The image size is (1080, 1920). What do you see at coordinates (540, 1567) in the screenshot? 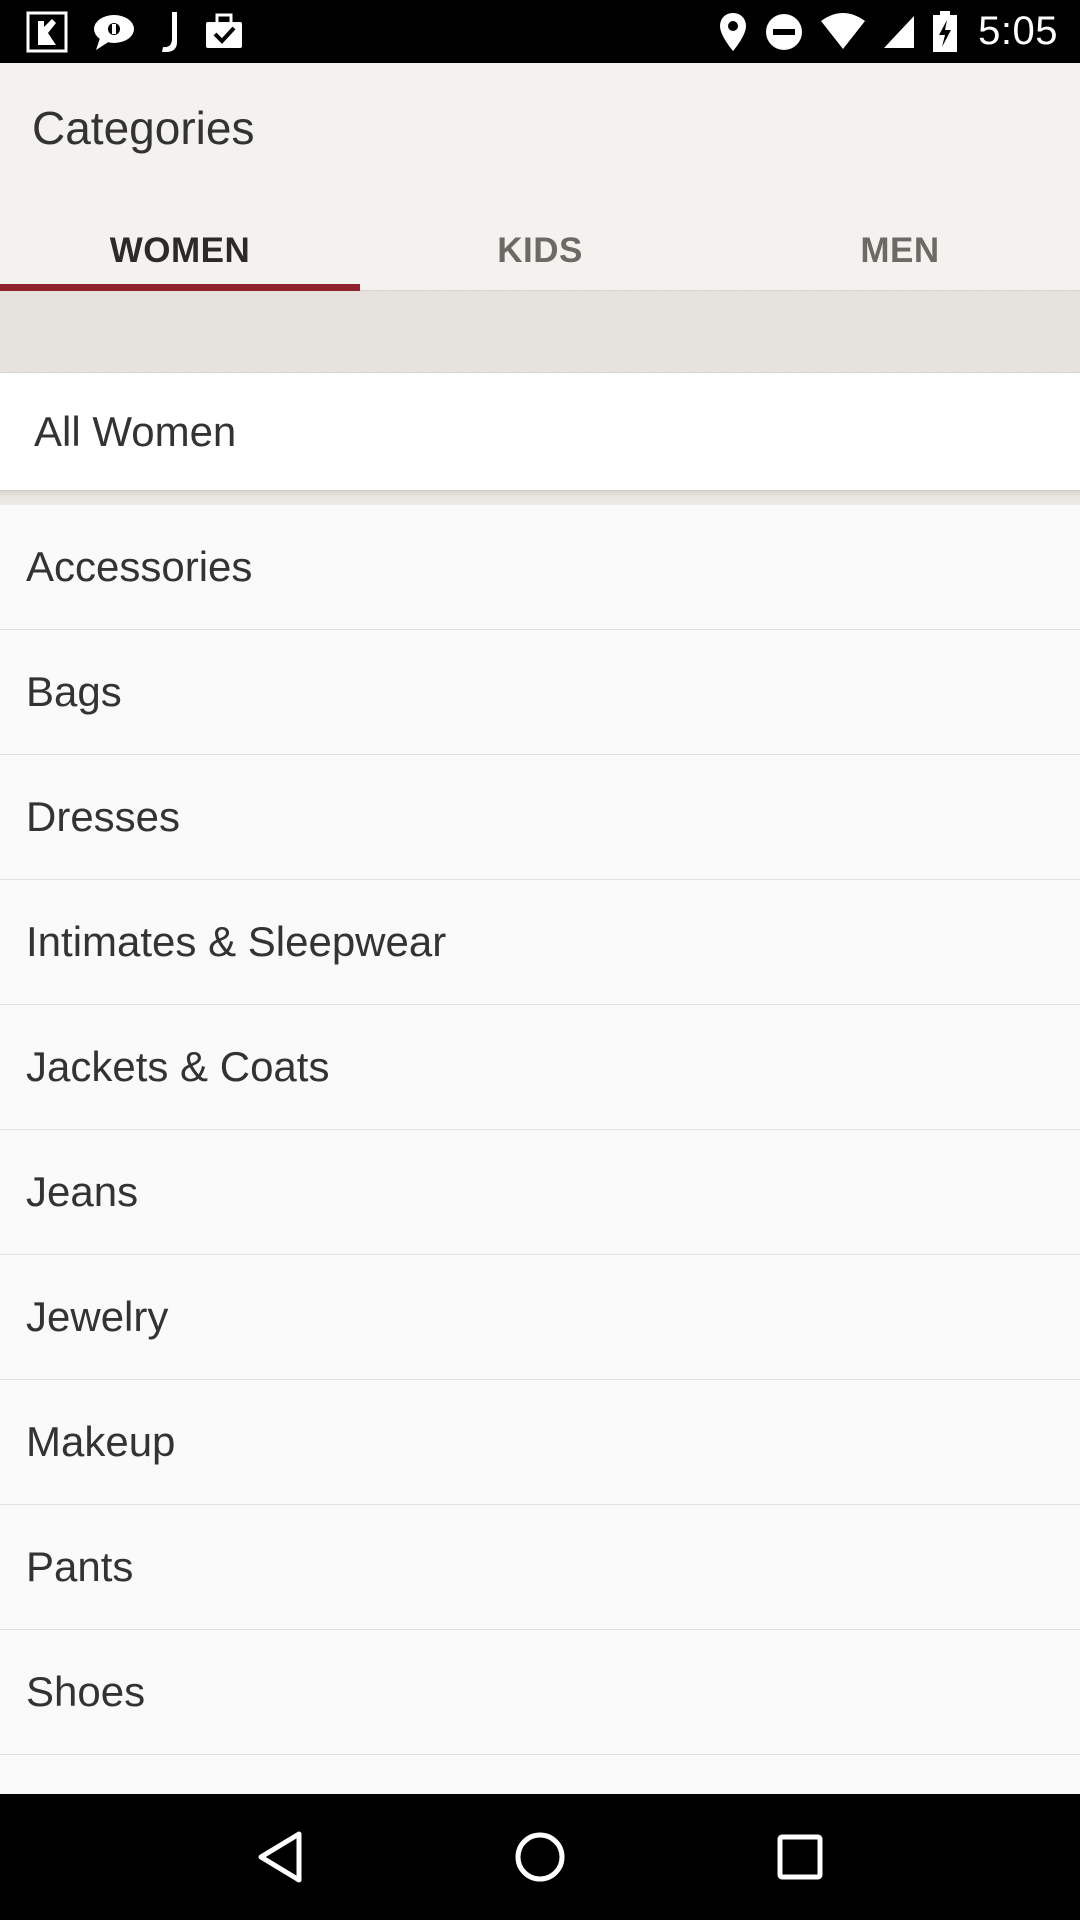
I see `list-item-pants: Pants` at bounding box center [540, 1567].